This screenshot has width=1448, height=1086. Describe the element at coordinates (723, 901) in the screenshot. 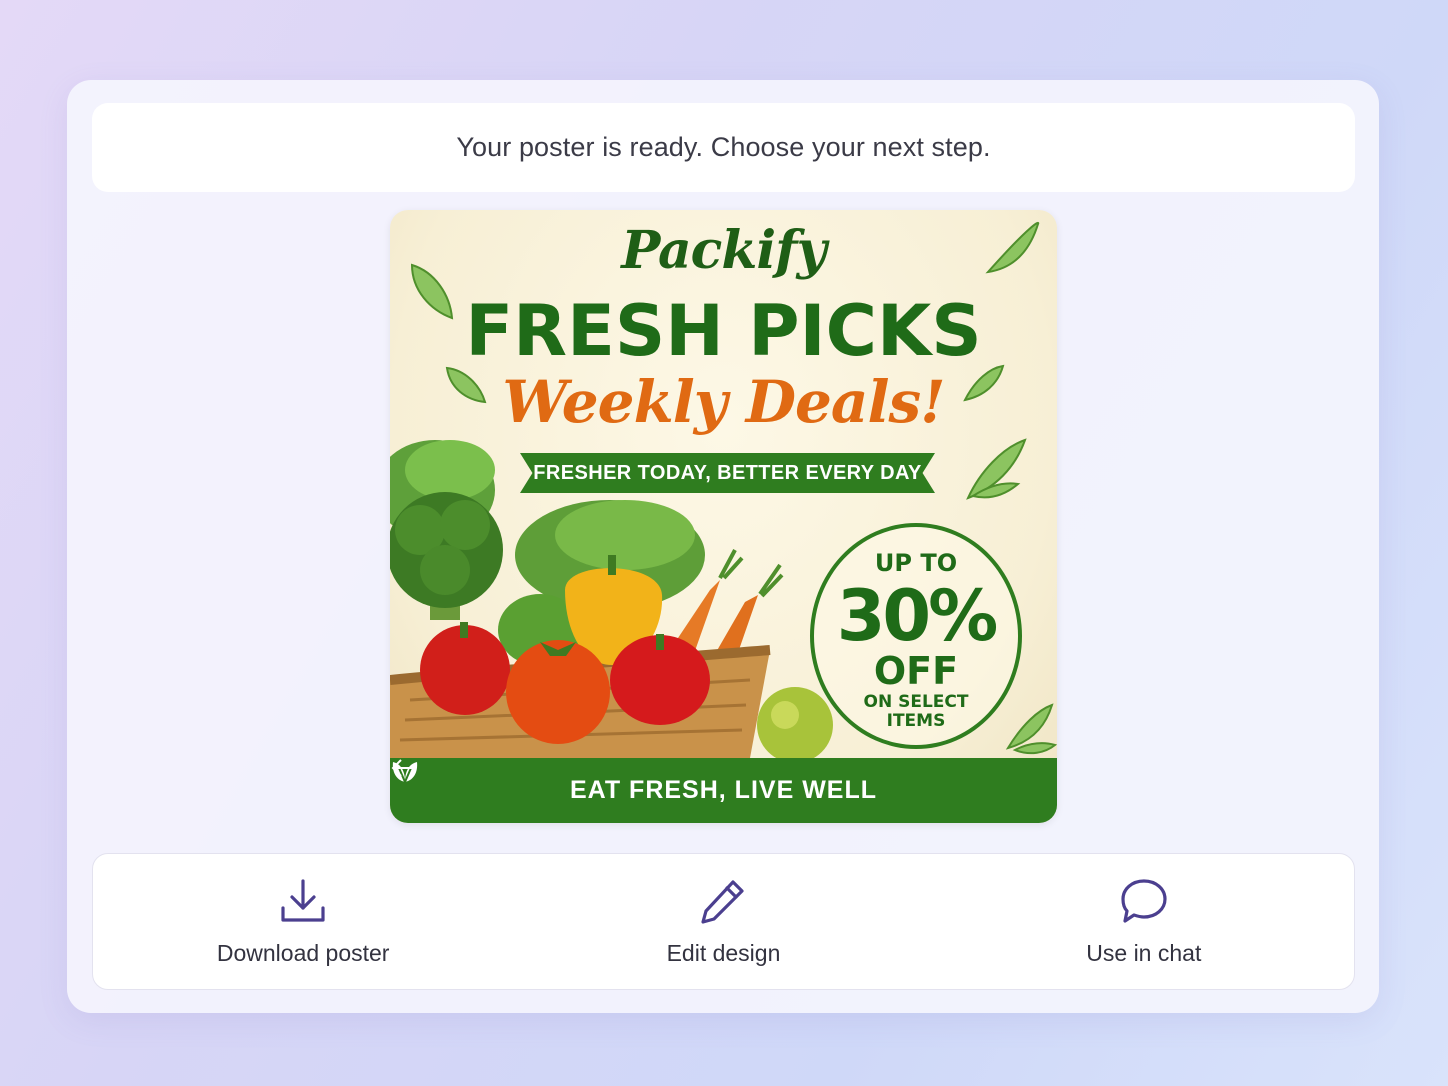

I see `pencil-icon` at that location.